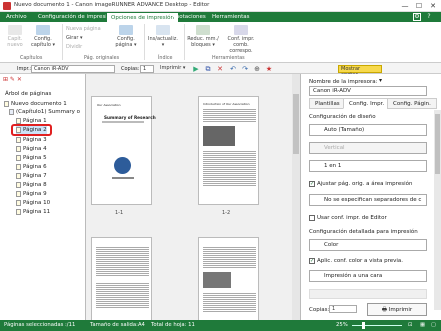  I want to click on settings-icon: ⚙, so click(417, 17).